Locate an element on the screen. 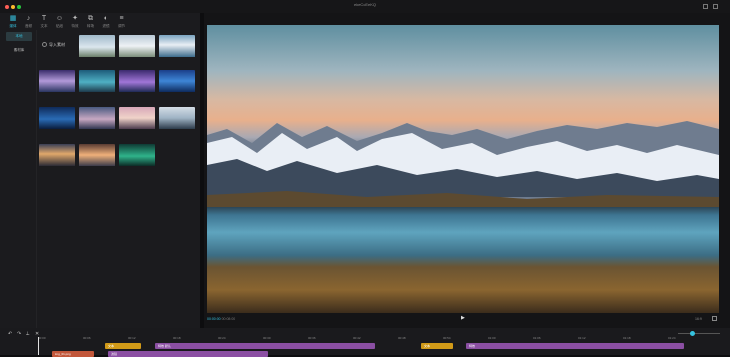  media-thumbnail: img_02.png is located at coordinates (137, 47).